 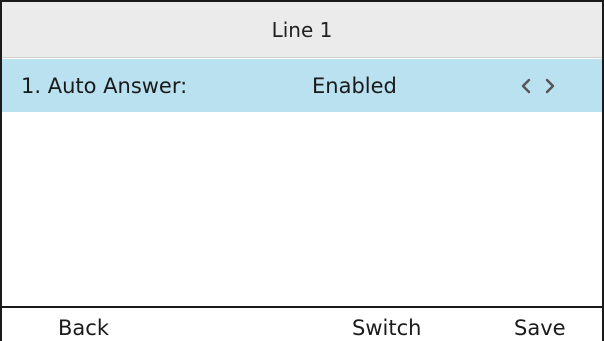 What do you see at coordinates (354, 86) in the screenshot?
I see `setting-value: Enabled` at bounding box center [354, 86].